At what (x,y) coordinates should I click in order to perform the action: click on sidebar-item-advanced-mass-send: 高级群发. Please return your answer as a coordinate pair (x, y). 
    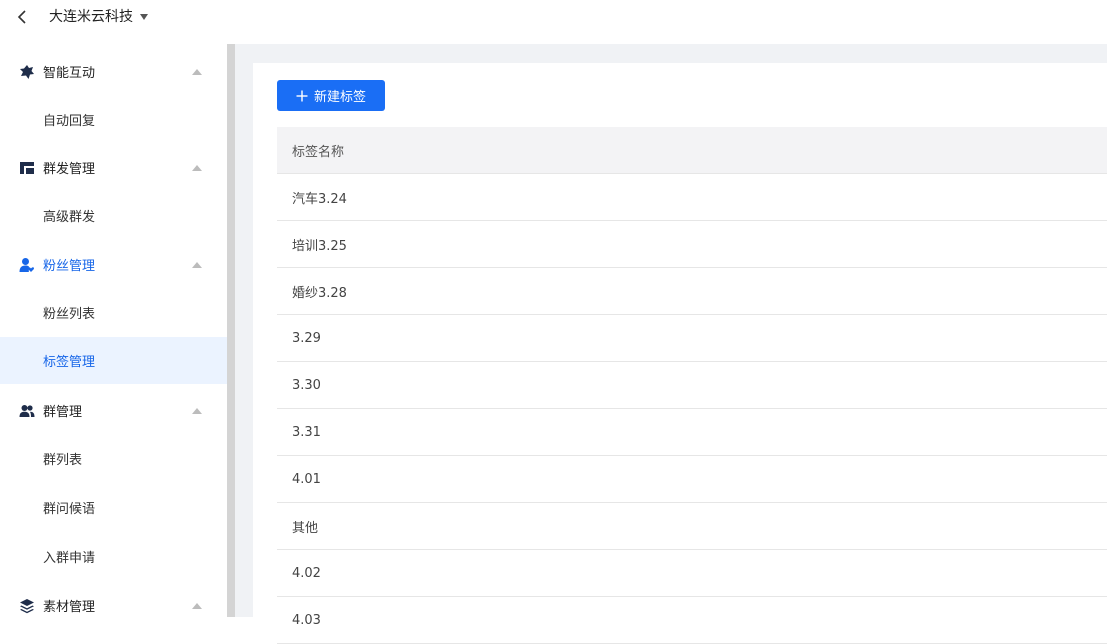
    Looking at the image, I should click on (113, 215).